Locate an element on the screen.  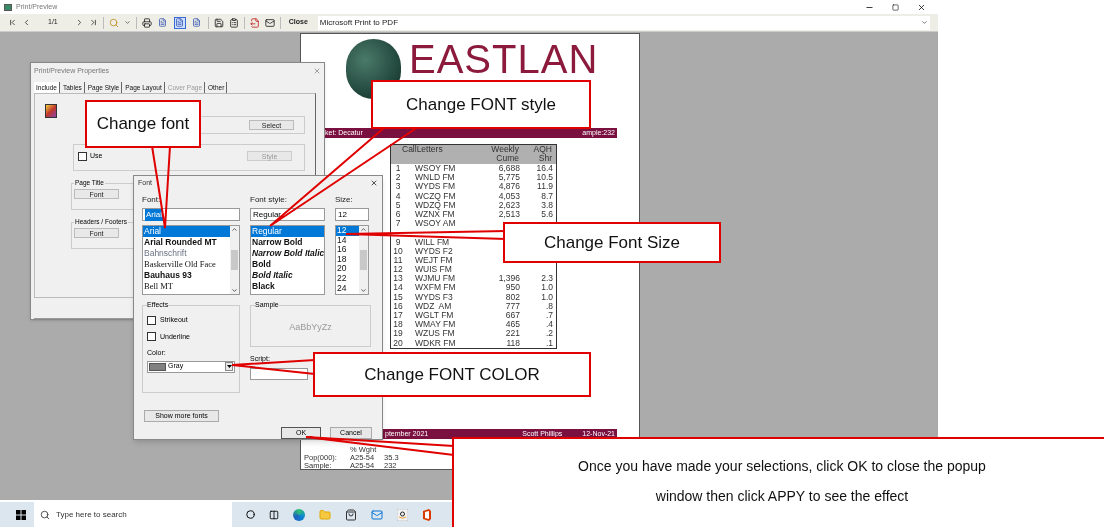
rank-cell-text: 13 is located at coordinates (398, 279).